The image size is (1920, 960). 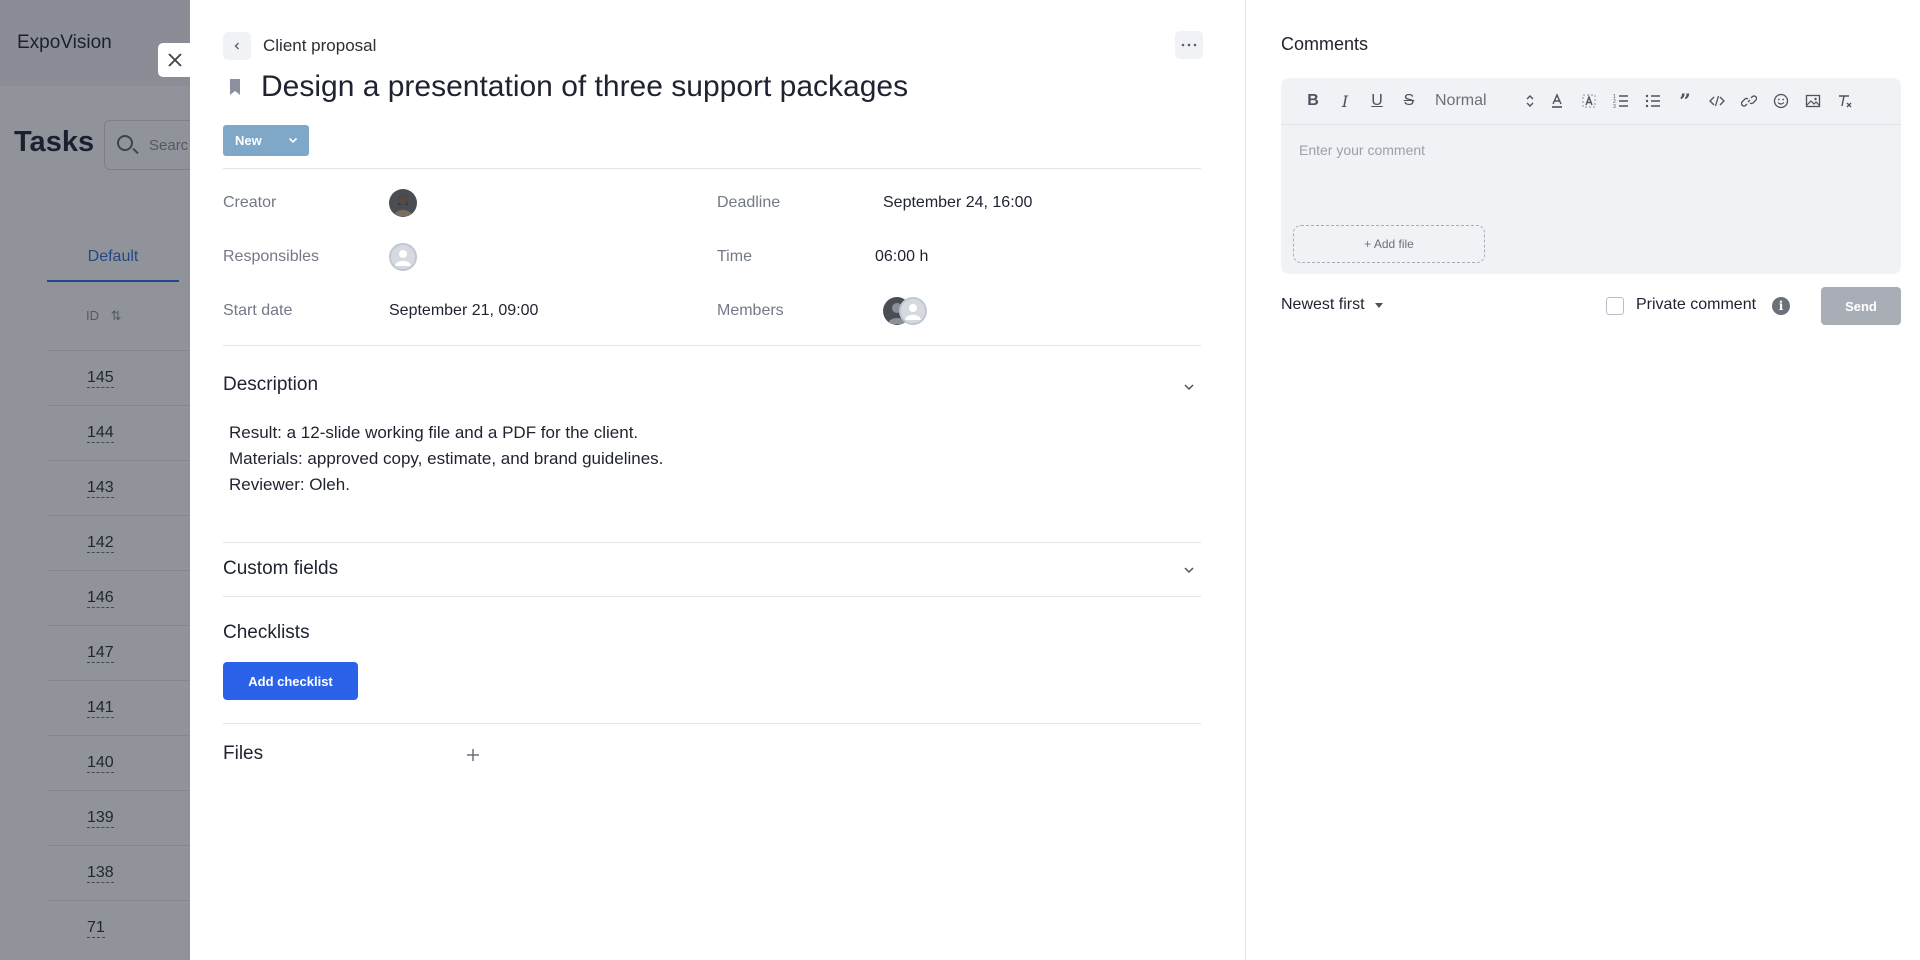 I want to click on add-checklist-button: Add checklist, so click(x=290, y=681).